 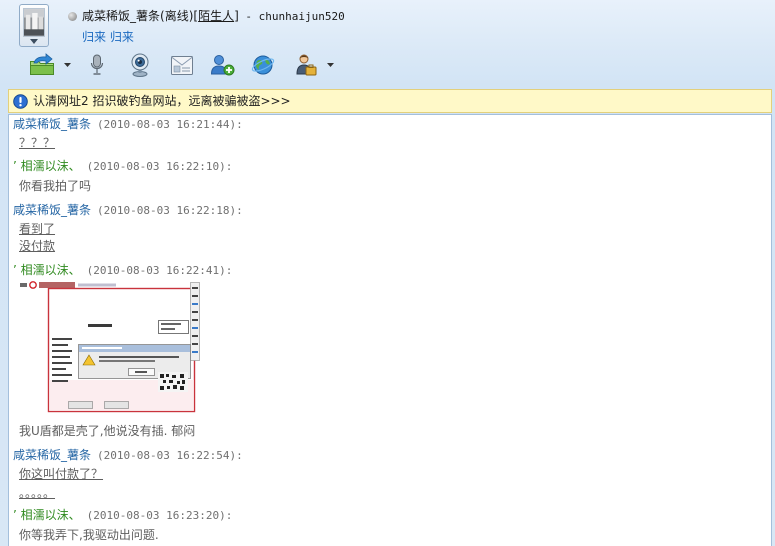 I want to click on add-friend-button, so click(x=222, y=65).